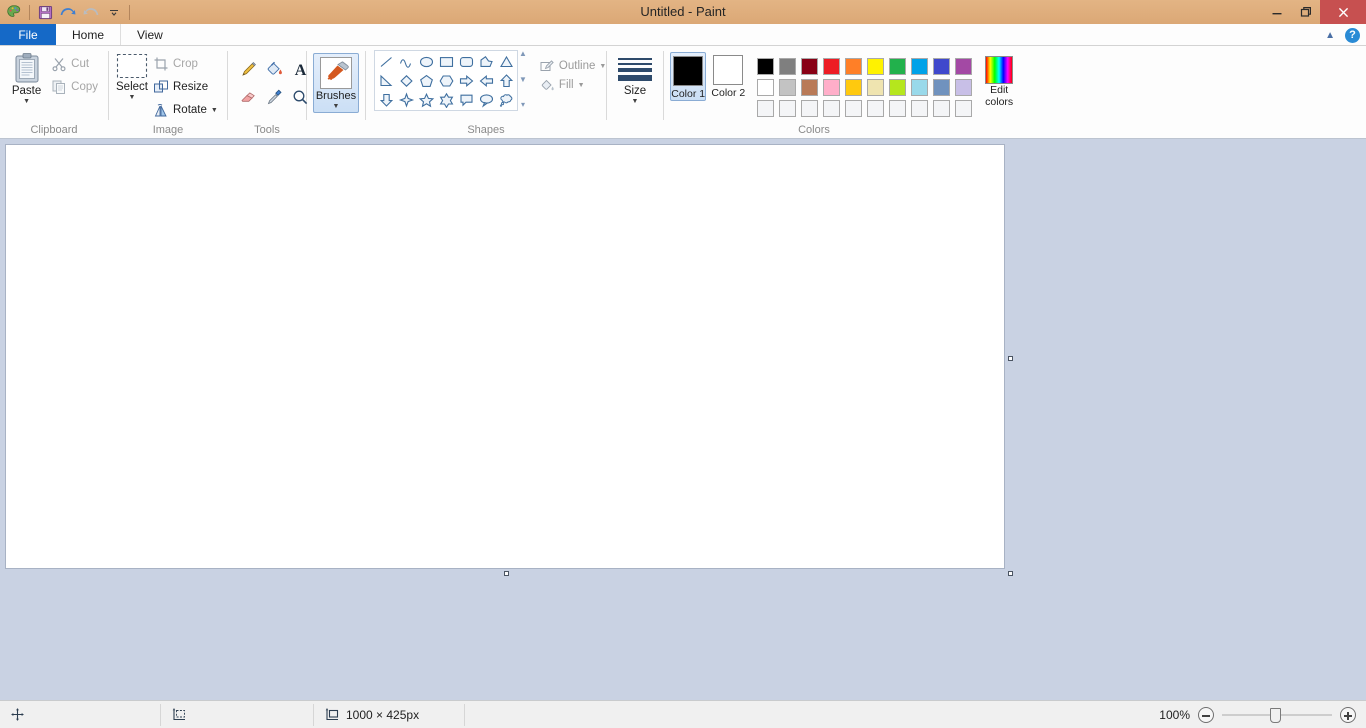  What do you see at coordinates (486, 99) in the screenshot?
I see `oval-callout-shape` at bounding box center [486, 99].